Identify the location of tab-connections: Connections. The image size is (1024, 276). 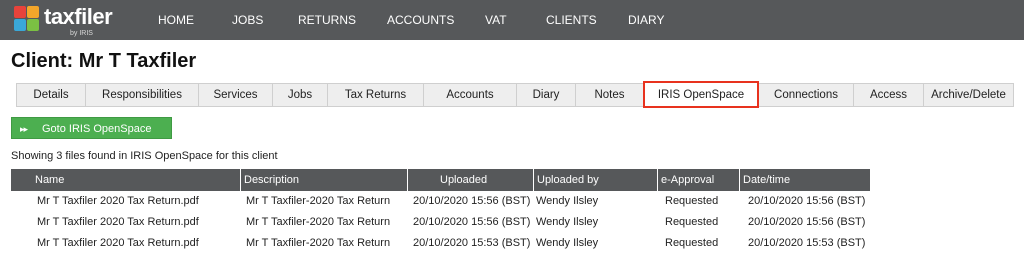
(806, 95).